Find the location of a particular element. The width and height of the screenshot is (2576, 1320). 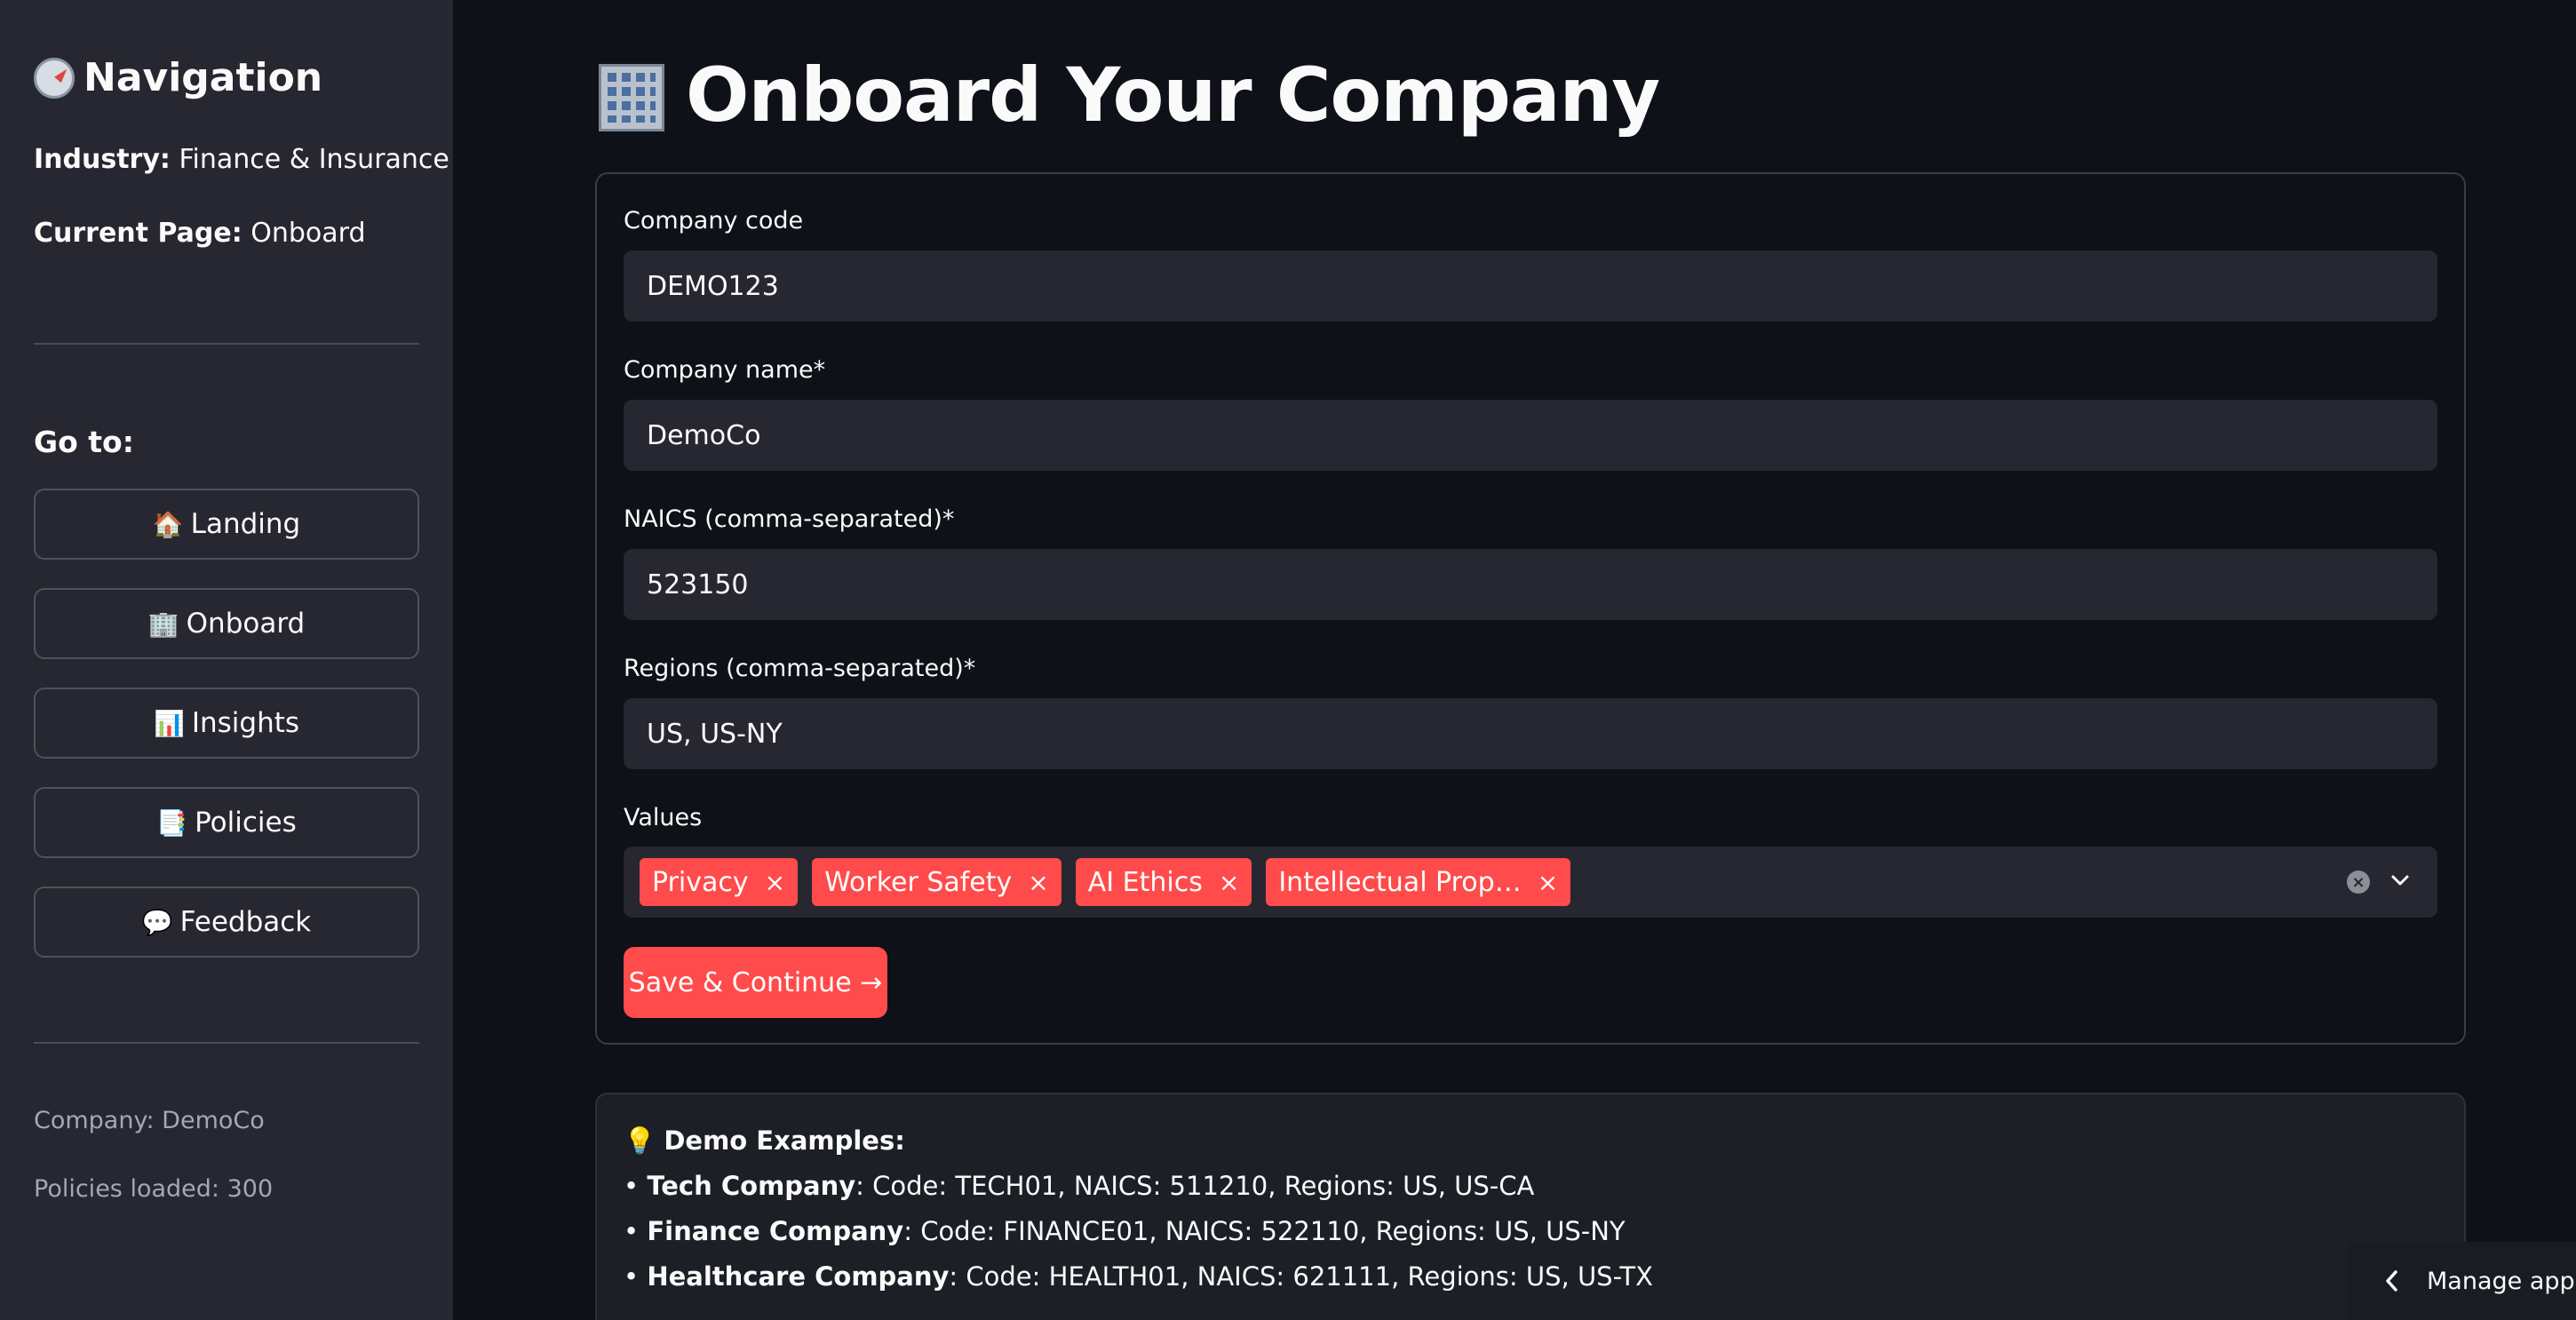

example-name: Tech Company is located at coordinates (751, 1186).